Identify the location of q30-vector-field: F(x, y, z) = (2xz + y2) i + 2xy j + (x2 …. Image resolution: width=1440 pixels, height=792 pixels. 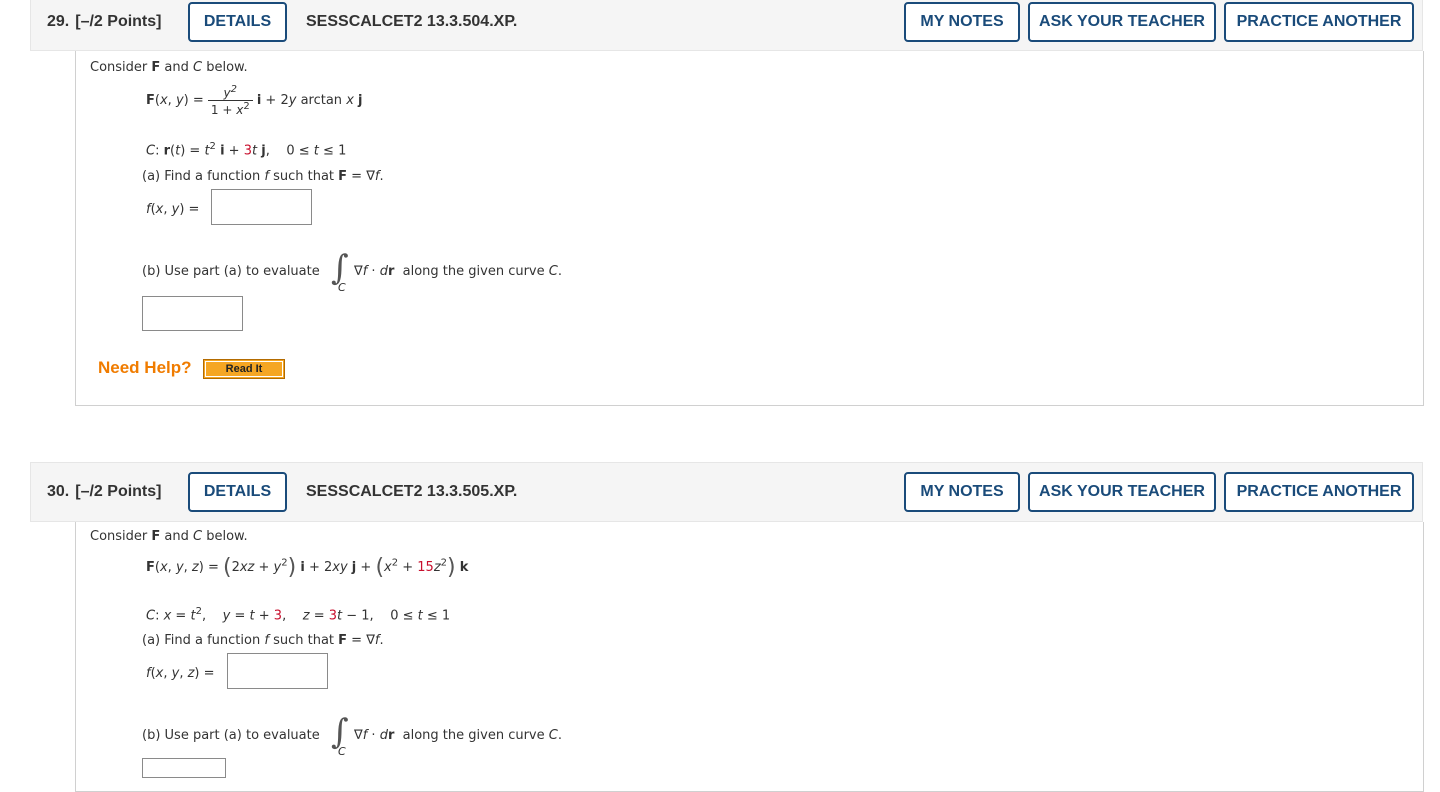
(307, 567).